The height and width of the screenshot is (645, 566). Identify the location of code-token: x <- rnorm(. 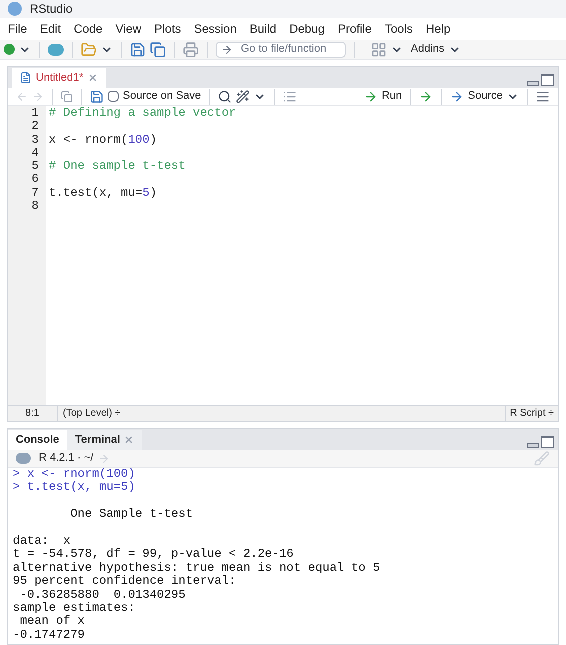
(88, 140).